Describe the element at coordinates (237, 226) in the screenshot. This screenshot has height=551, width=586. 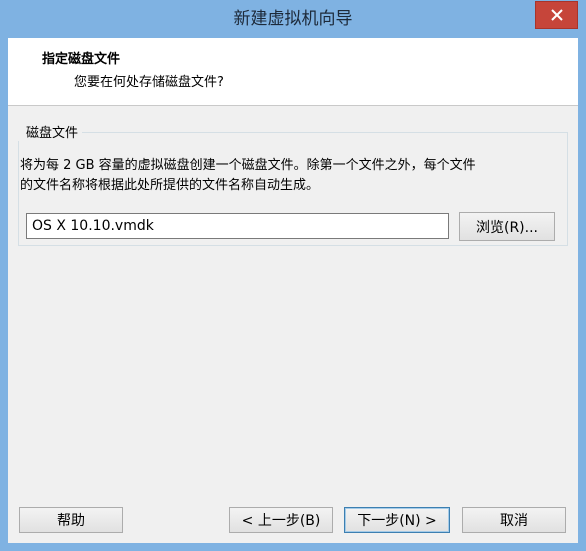
I see `disk-file-name-input` at that location.